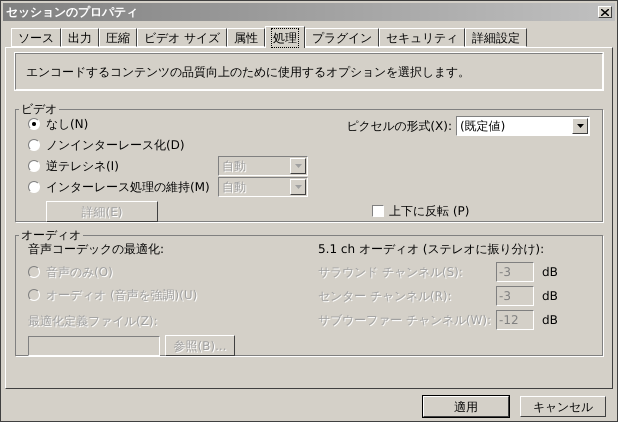 This screenshot has height=422, width=618. I want to click on input-field, so click(94, 346).